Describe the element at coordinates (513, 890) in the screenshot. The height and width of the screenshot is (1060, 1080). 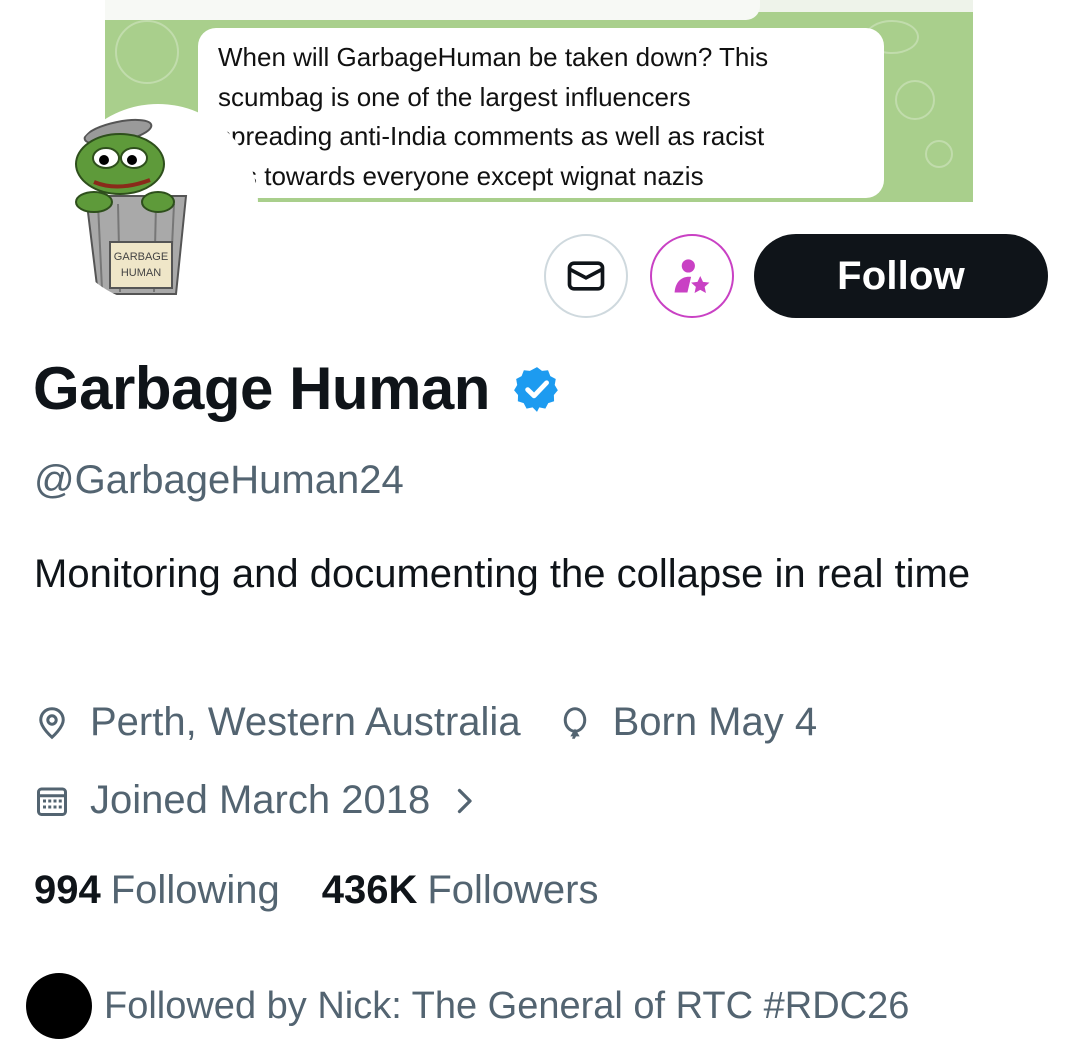
I see `followers-label: Followers` at that location.